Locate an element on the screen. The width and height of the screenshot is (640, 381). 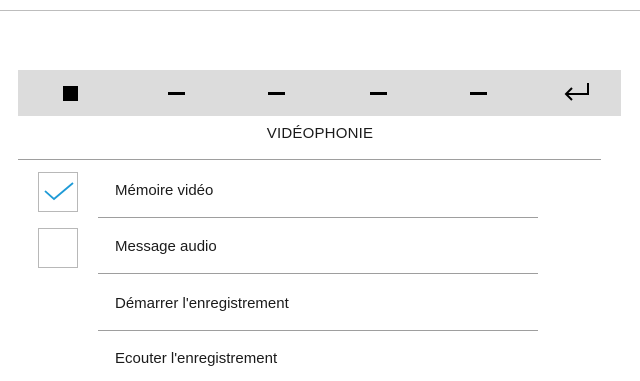
list-item-demarrer-enregistrement: Démarrer l'enregistrement is located at coordinates (318, 303).